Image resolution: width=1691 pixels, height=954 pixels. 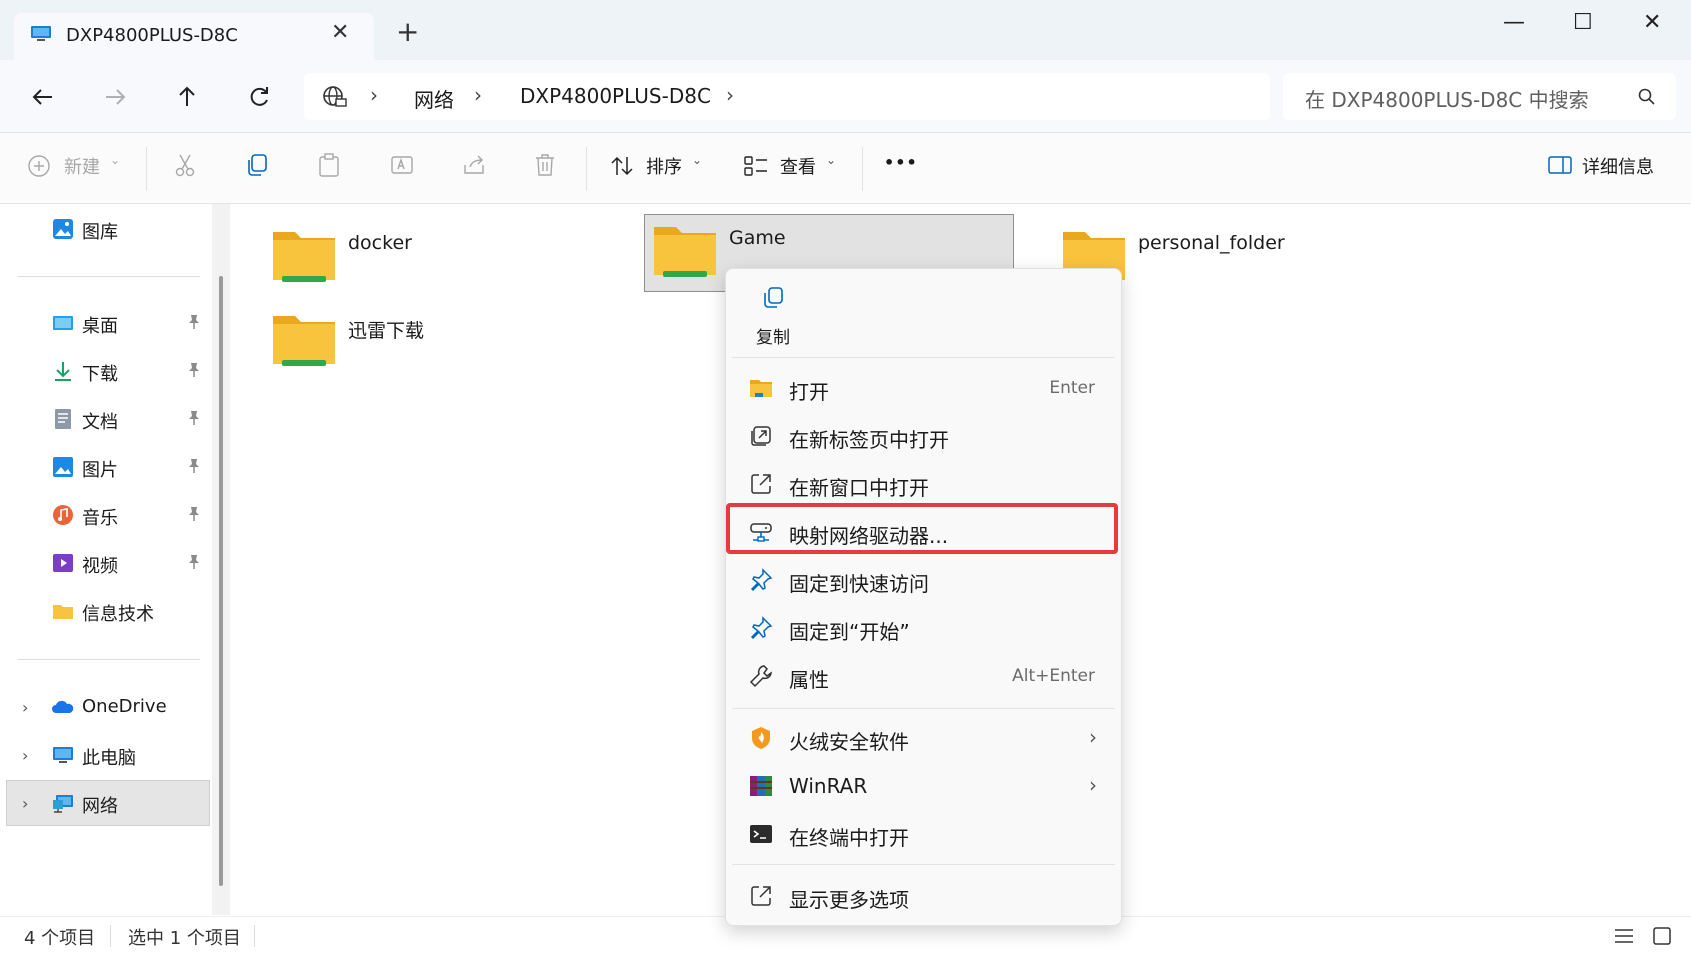 I want to click on wrench-icon, so click(x=760, y=676).